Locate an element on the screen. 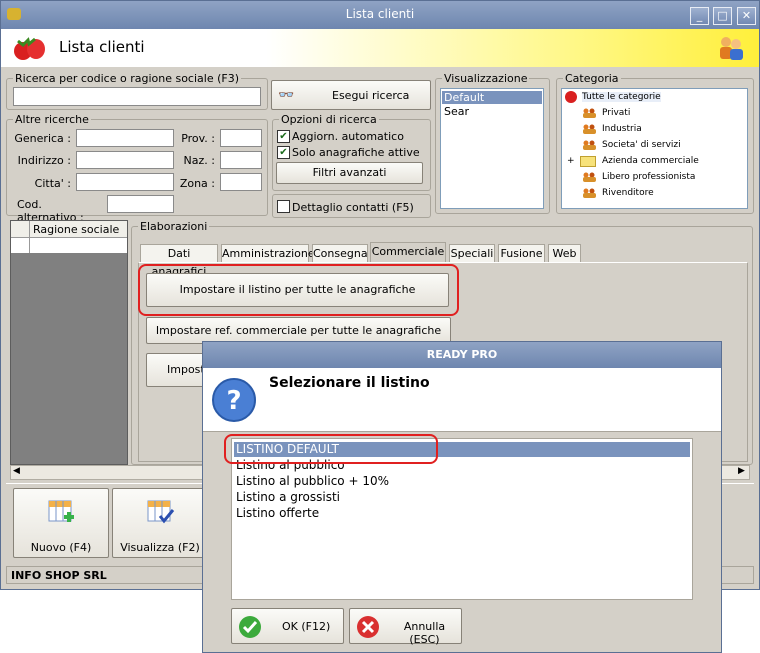 The image size is (760, 653). new-button: Nuovo (F4) is located at coordinates (61, 523).